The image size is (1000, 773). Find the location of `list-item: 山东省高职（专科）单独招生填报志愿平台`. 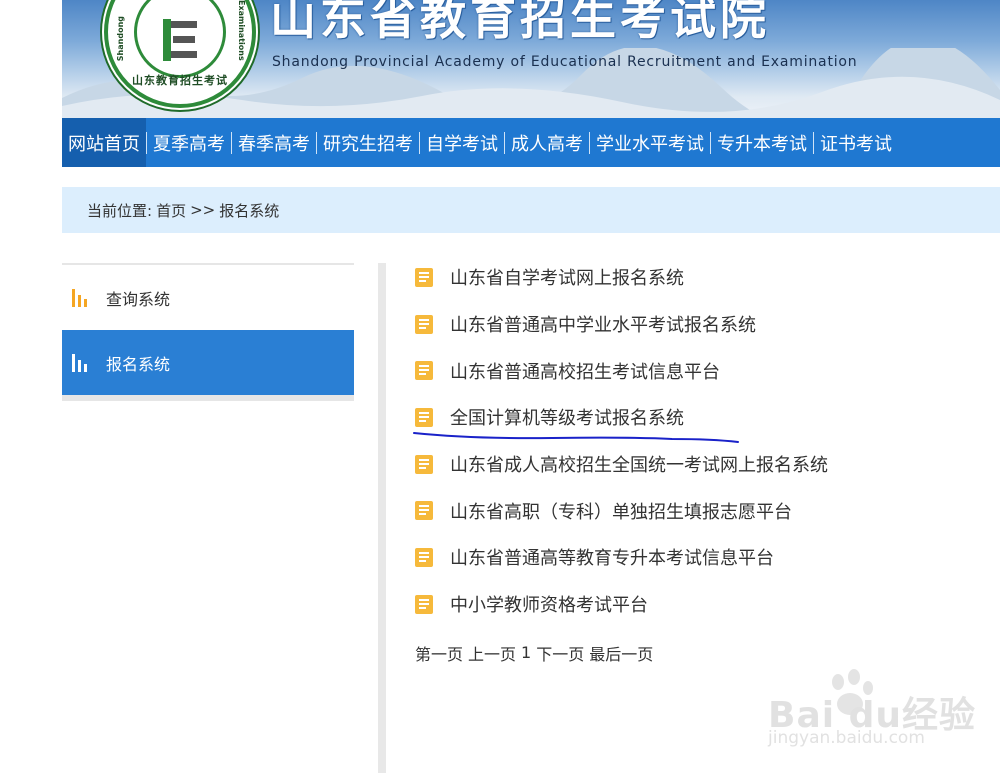

list-item: 山东省高职（专科）单独招生填报志愿平台 is located at coordinates (705, 510).